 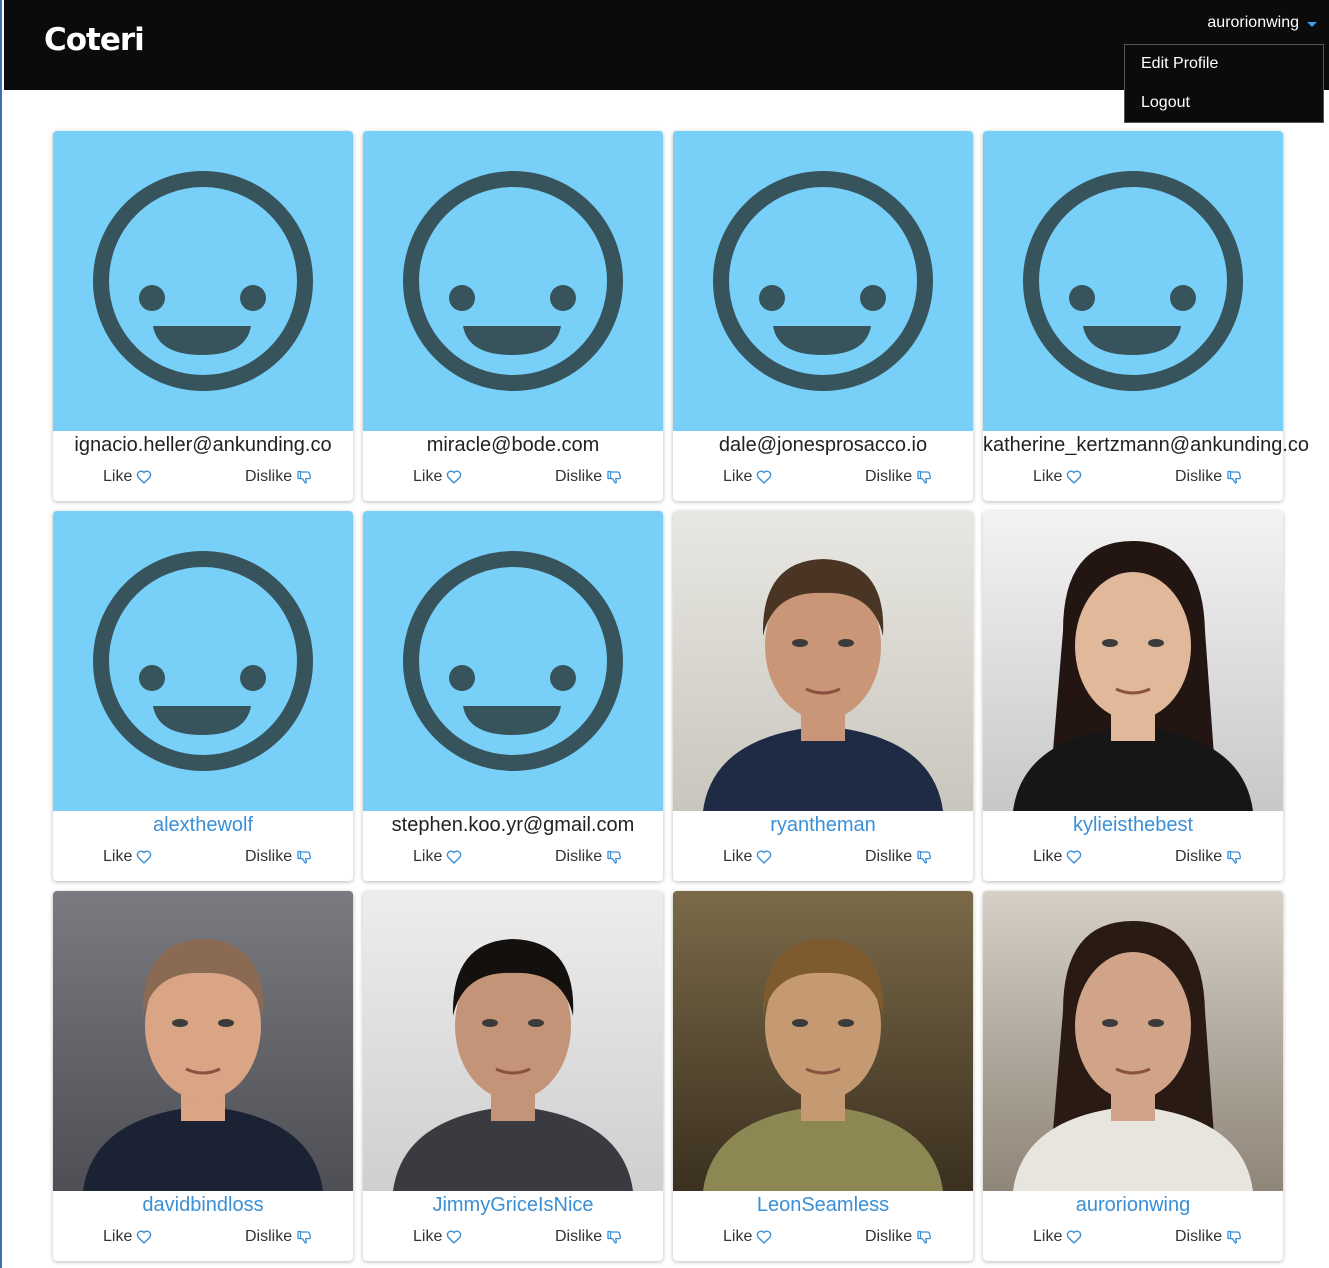 I want to click on username-label: aurorionwing, so click(x=1253, y=22).